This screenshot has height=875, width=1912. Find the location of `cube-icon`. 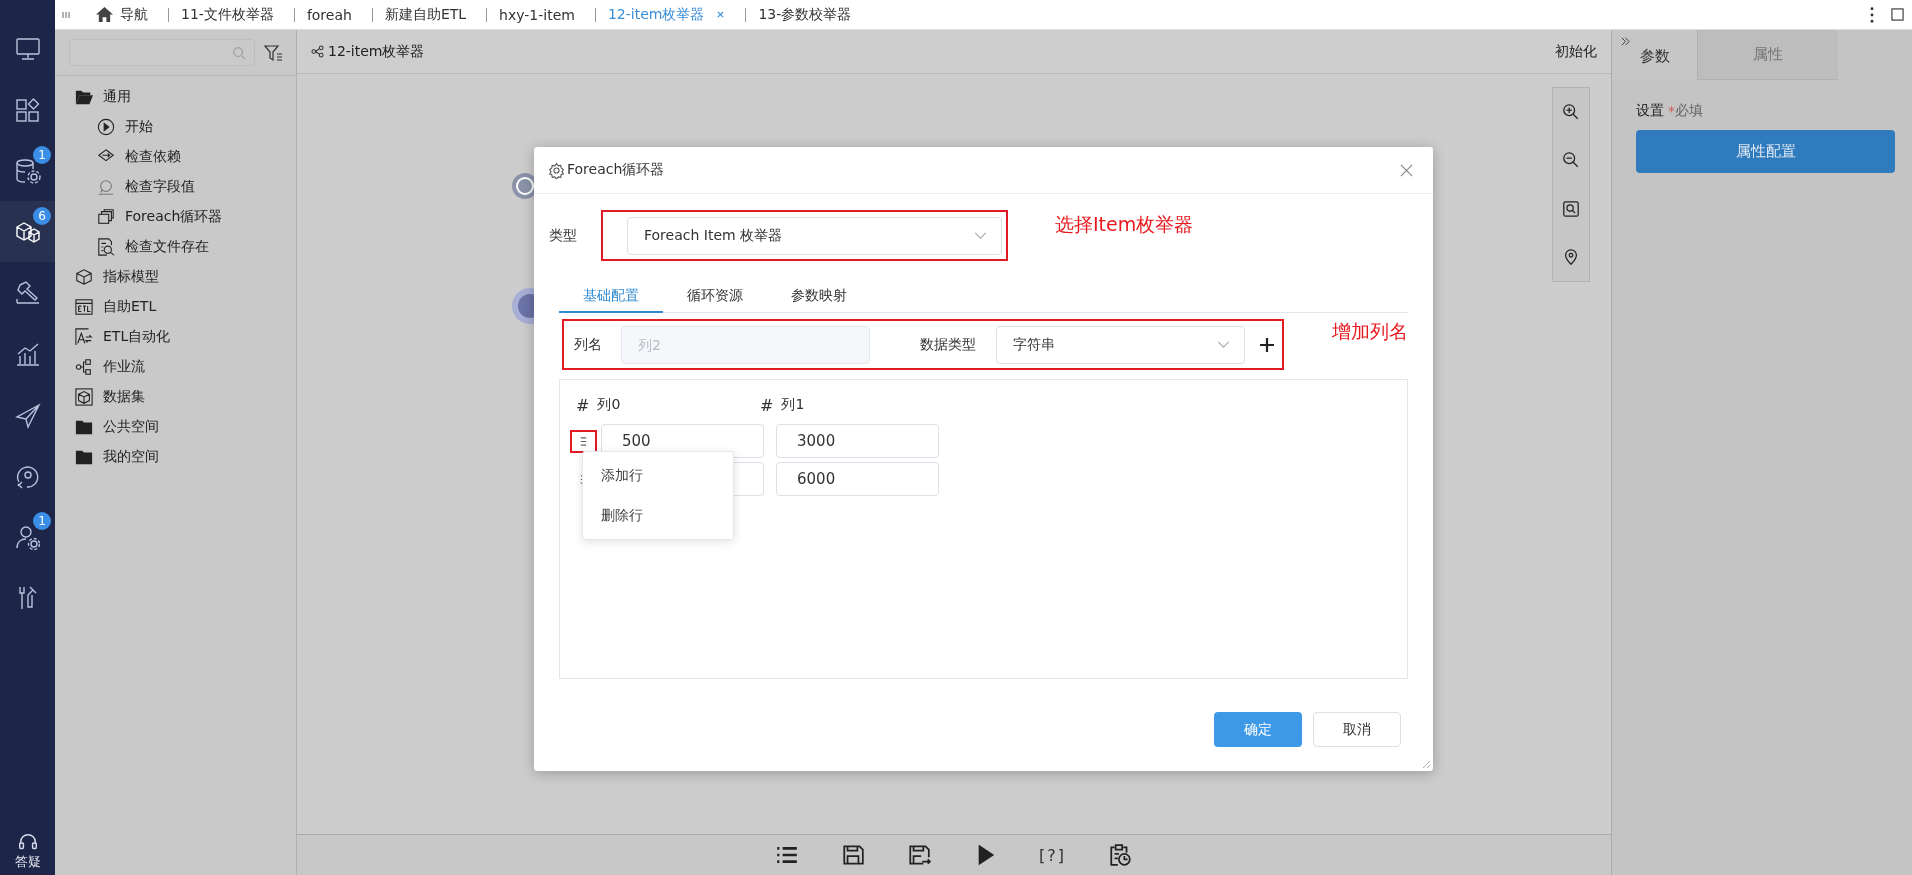

cube-icon is located at coordinates (84, 277).